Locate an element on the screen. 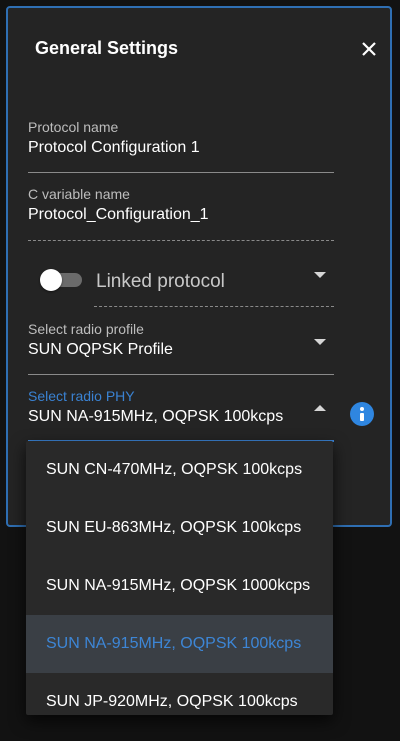  protocol-name-underline is located at coordinates (181, 172).